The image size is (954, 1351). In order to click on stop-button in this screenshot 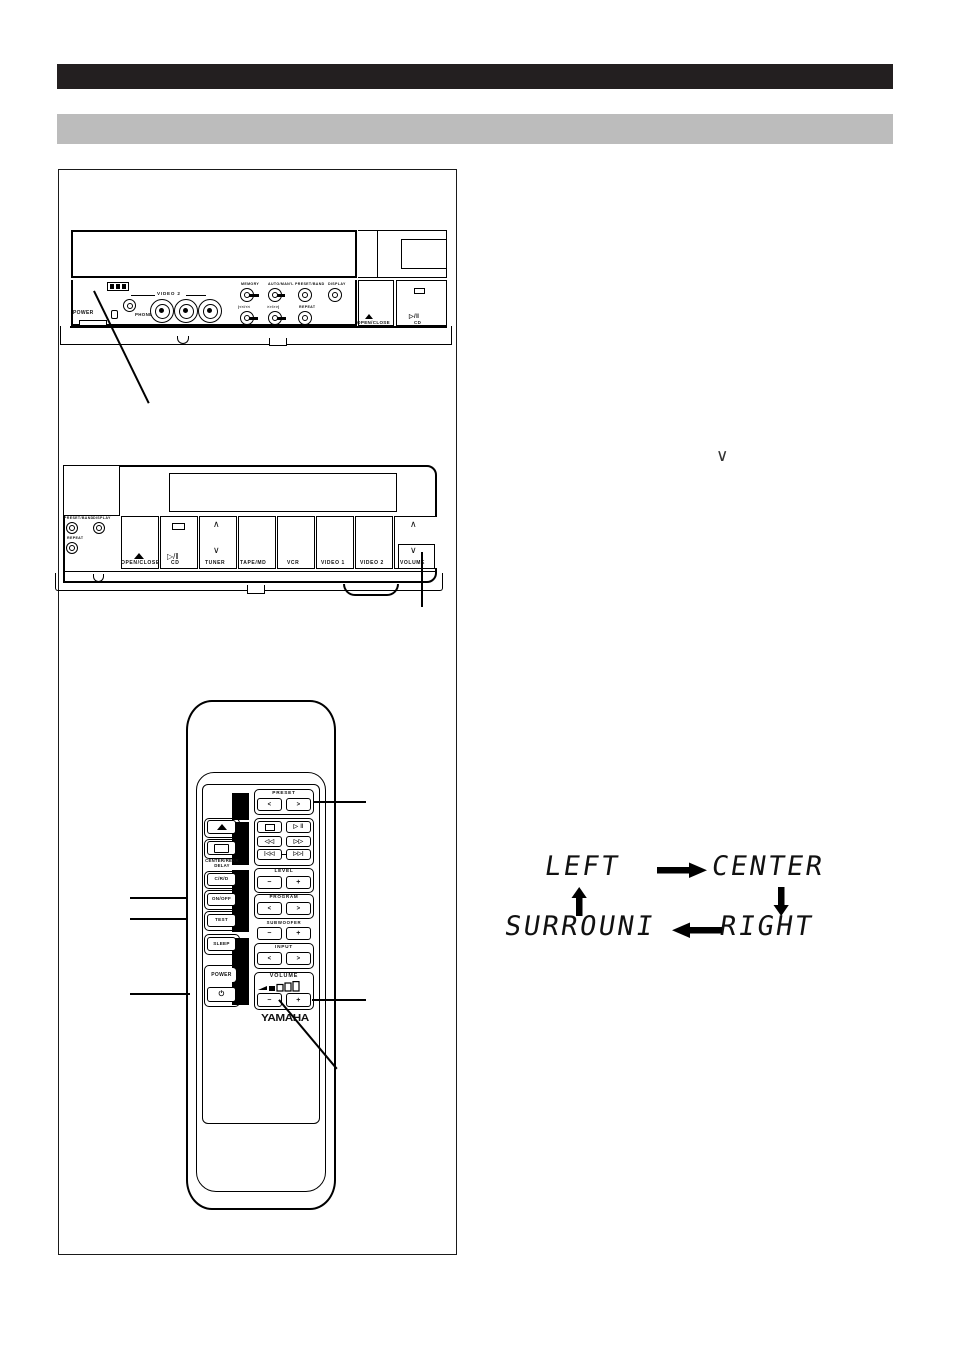, I will do `click(269, 827)`.